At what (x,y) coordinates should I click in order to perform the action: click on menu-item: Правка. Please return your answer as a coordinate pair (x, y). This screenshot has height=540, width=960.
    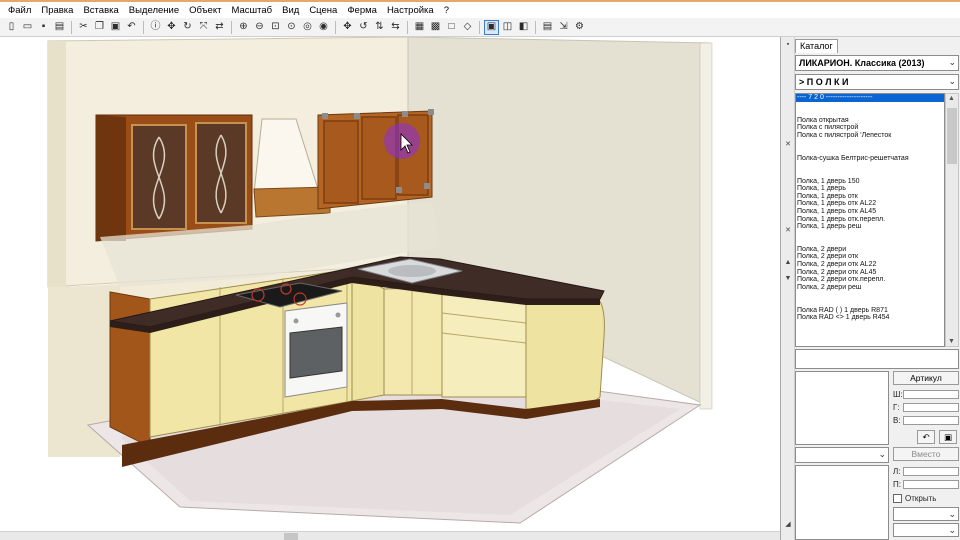
    Looking at the image, I should click on (57, 10).